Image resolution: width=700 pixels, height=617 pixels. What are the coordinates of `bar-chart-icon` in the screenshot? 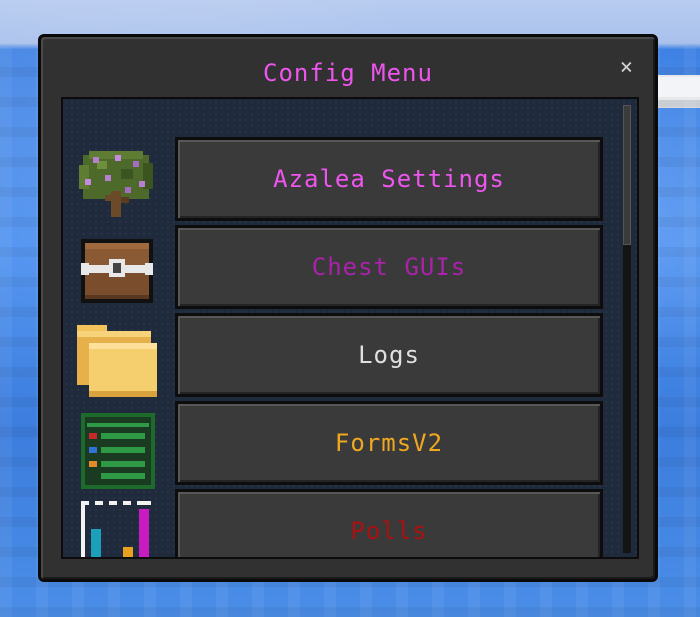 It's located at (117, 528).